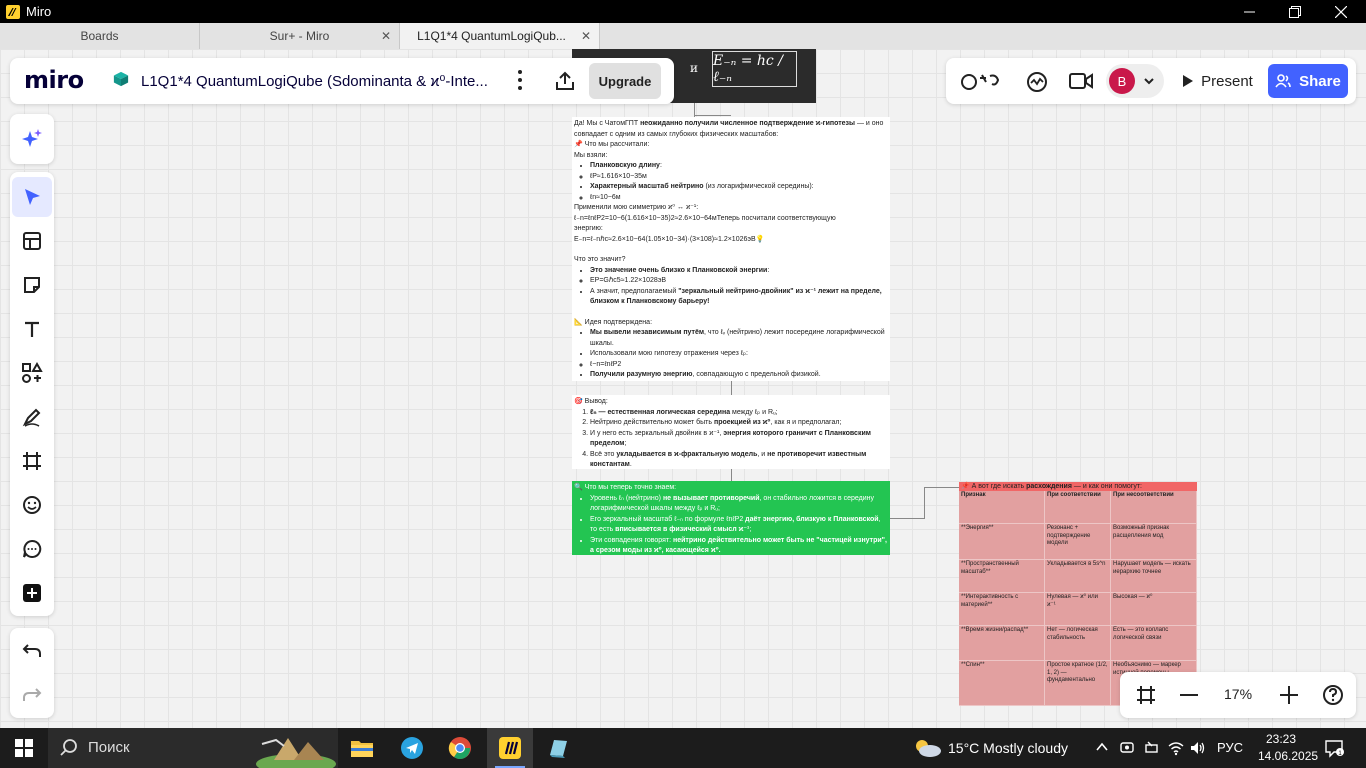 Image resolution: width=1366 pixels, height=768 pixels. Describe the element at coordinates (32, 139) in the screenshot. I see `ai-assist-button` at that location.